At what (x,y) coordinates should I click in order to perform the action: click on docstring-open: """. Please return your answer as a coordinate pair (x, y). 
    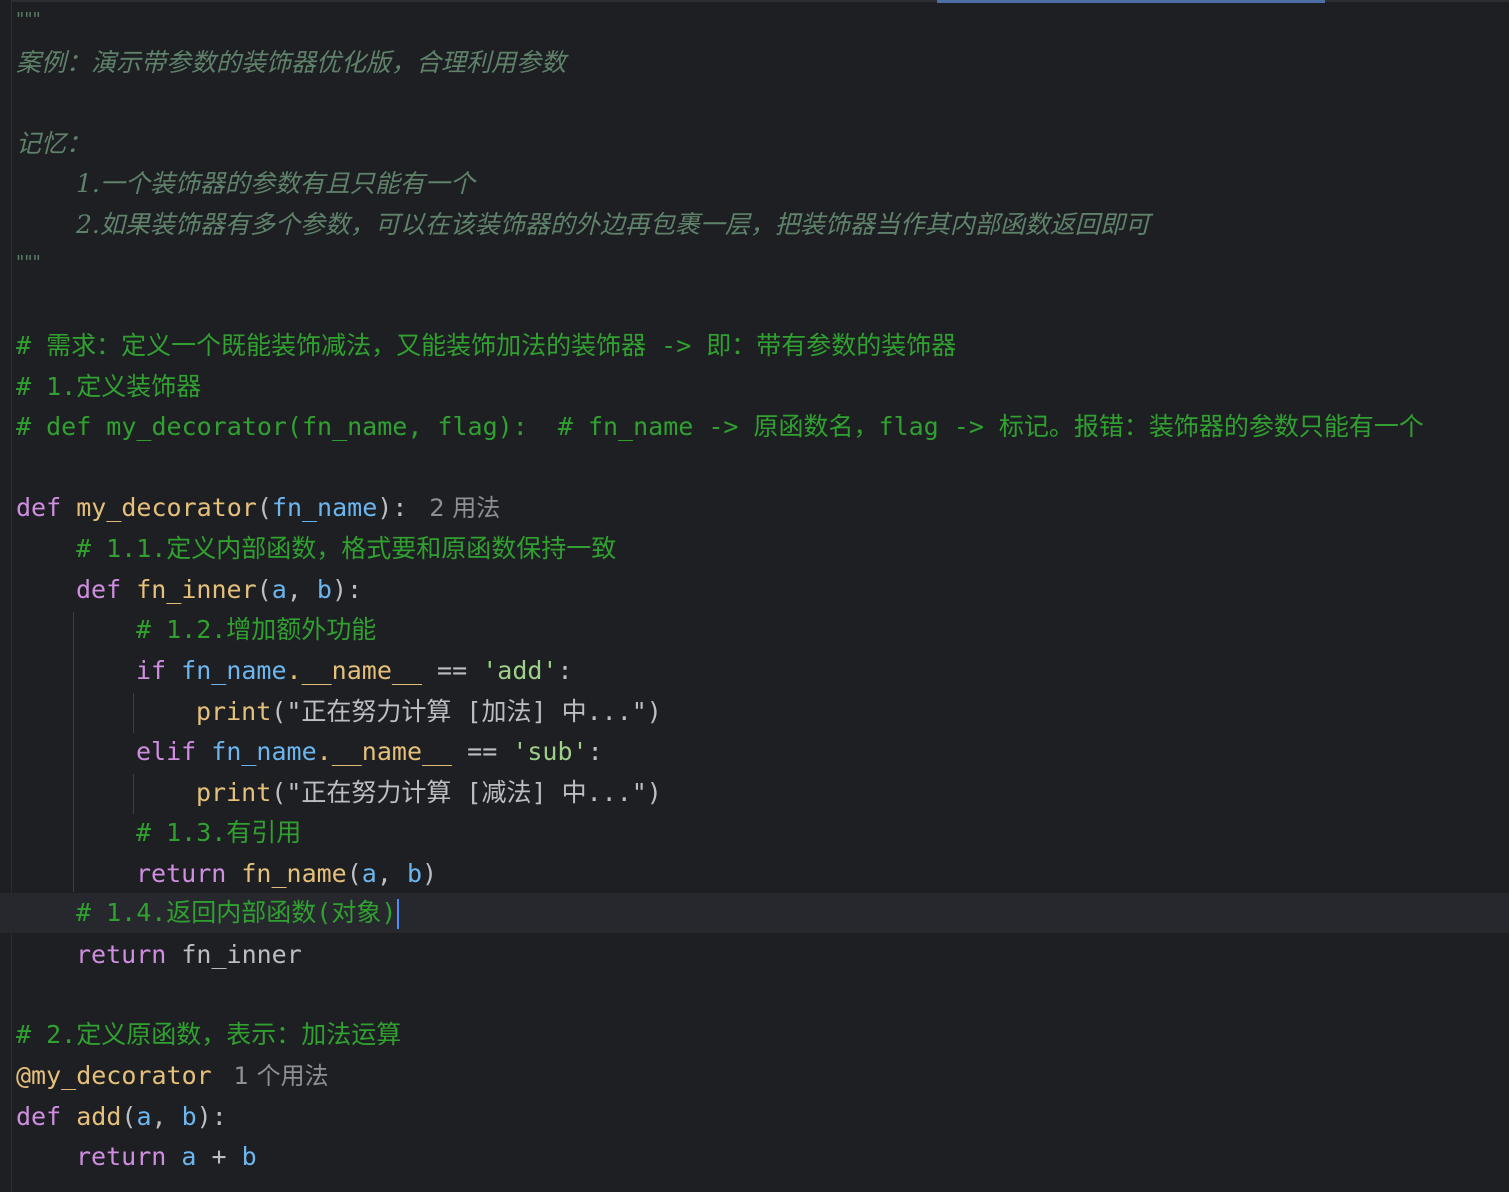
    Looking at the image, I should click on (28, 19).